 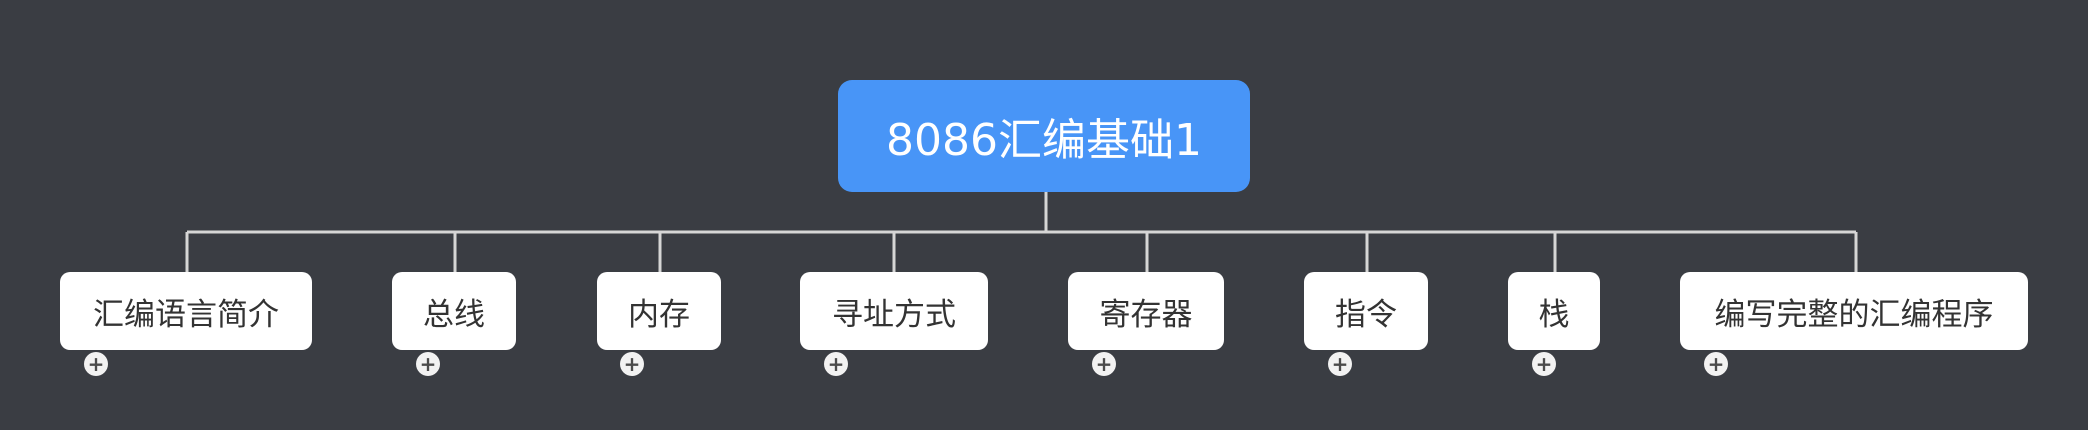 What do you see at coordinates (454, 311) in the screenshot?
I see `topic-bus: 总线` at bounding box center [454, 311].